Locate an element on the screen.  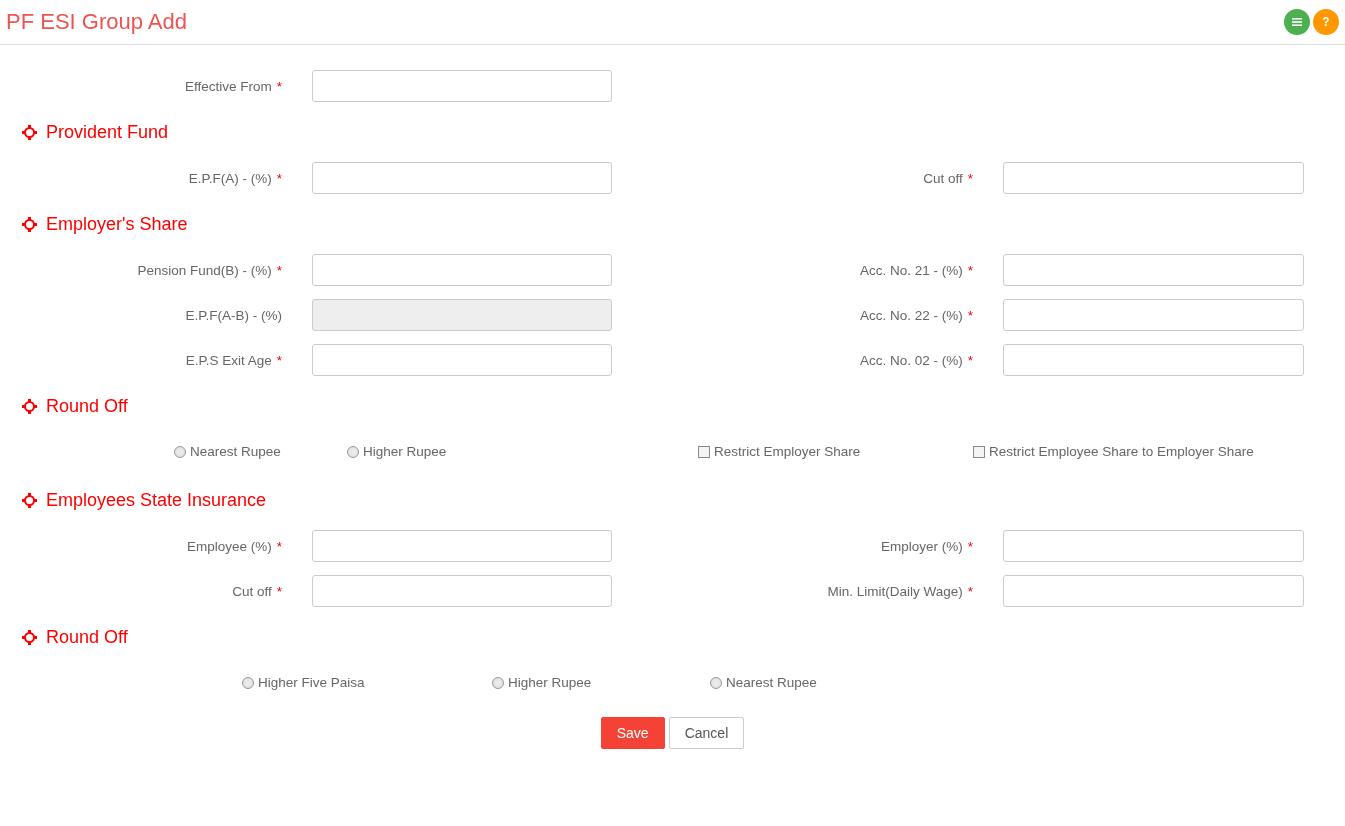
section-heading: Provident Fund is located at coordinates (107, 132).